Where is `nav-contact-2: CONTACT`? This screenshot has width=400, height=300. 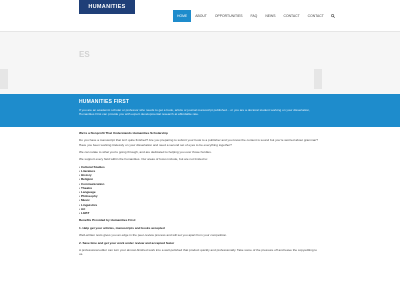
nav-contact-2: CONTACT is located at coordinates (316, 16).